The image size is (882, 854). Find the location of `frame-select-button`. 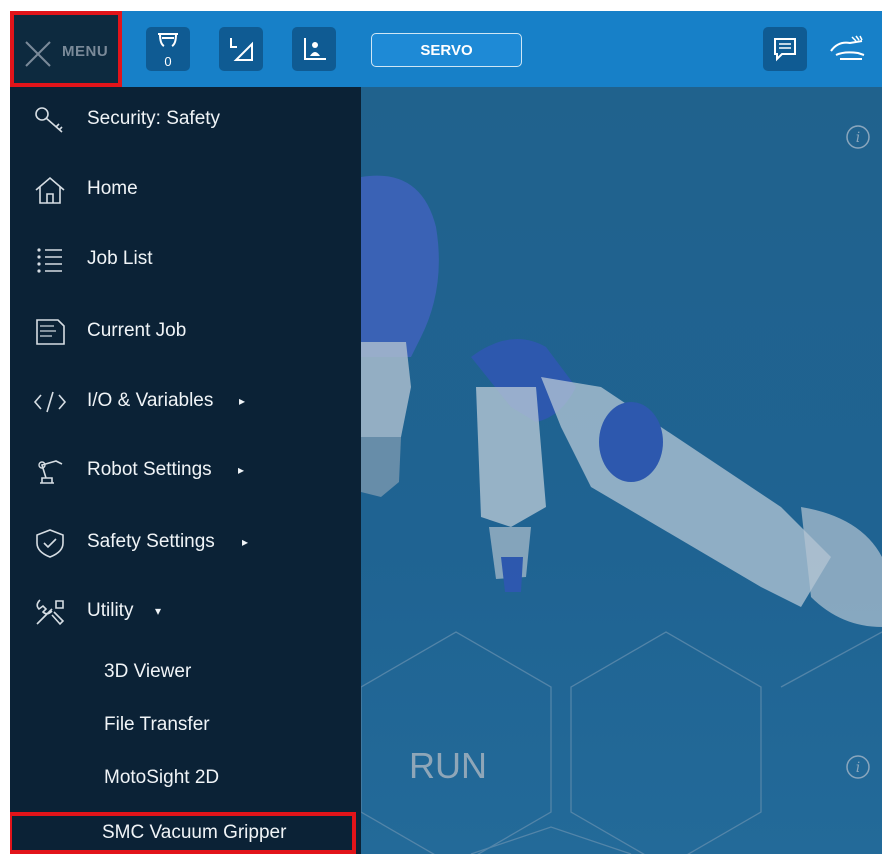

frame-select-button is located at coordinates (241, 49).